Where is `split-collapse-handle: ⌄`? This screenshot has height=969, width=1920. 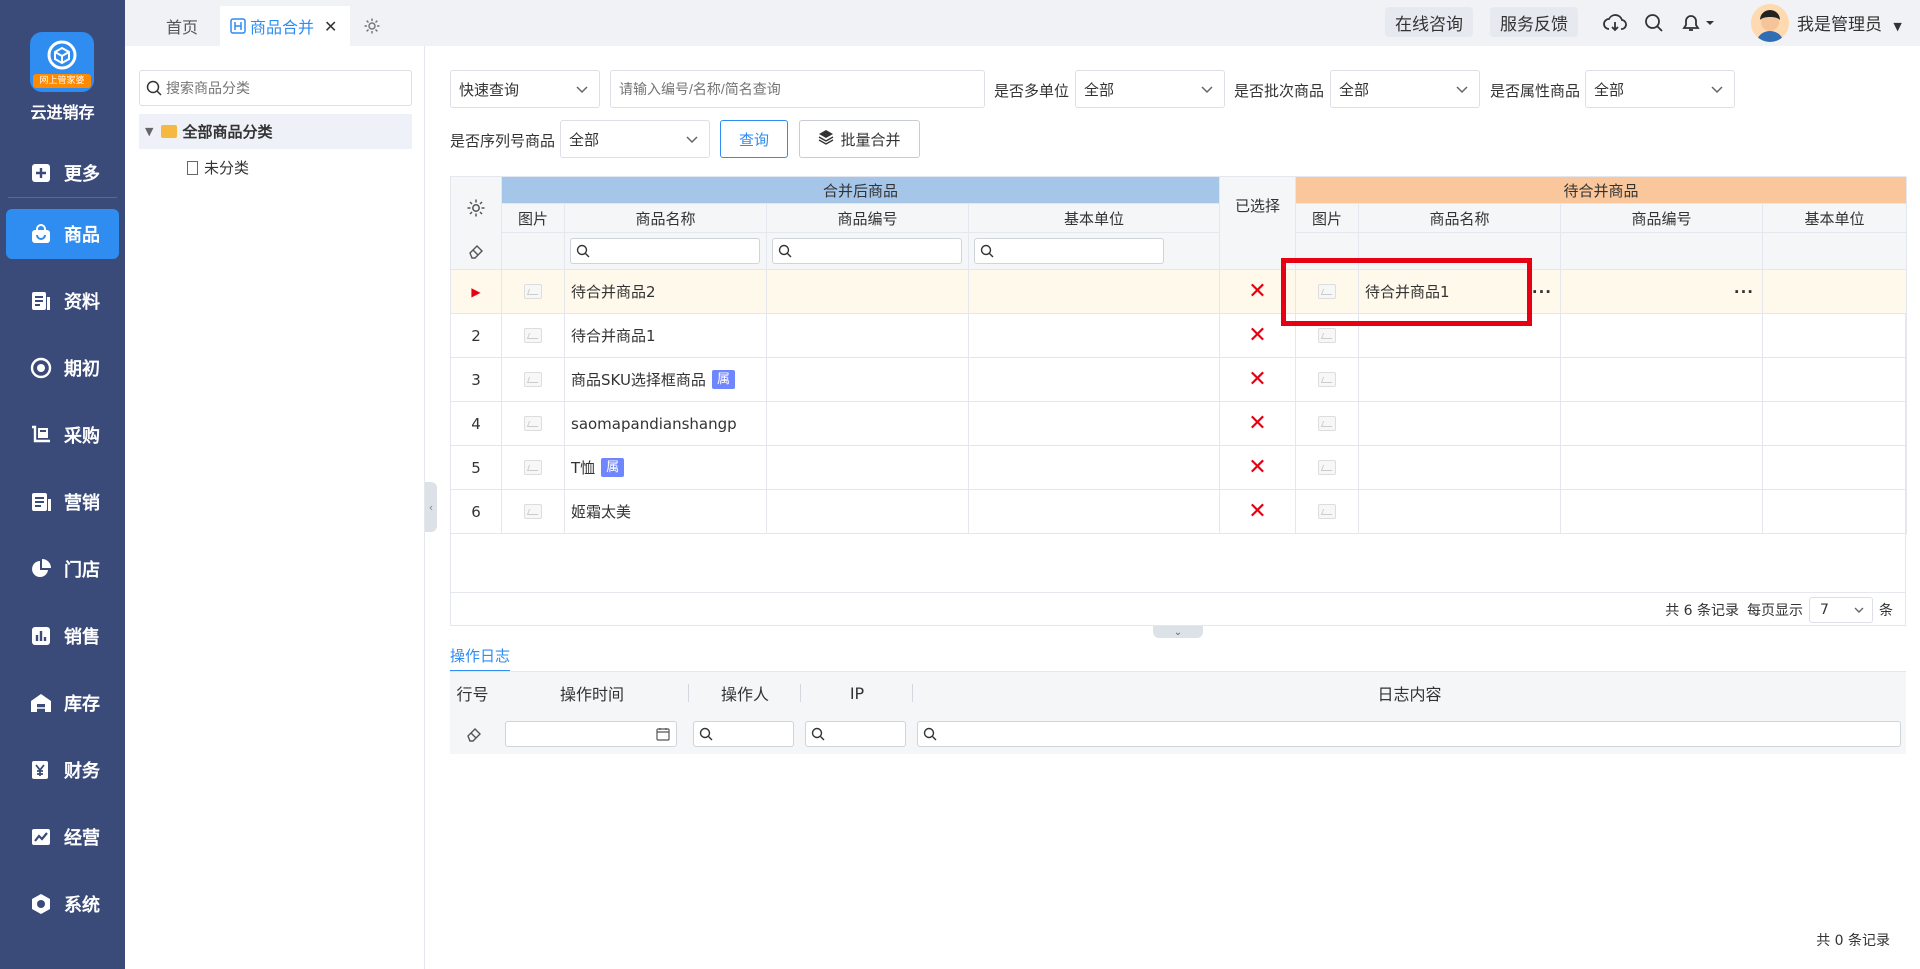
split-collapse-handle: ⌄ is located at coordinates (1178, 632).